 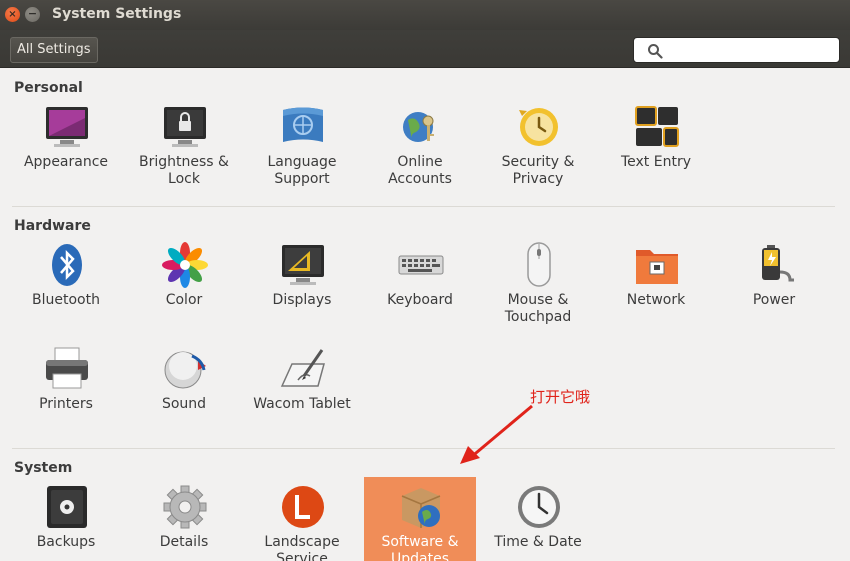 I want to click on language-support-icon, so click(x=303, y=124).